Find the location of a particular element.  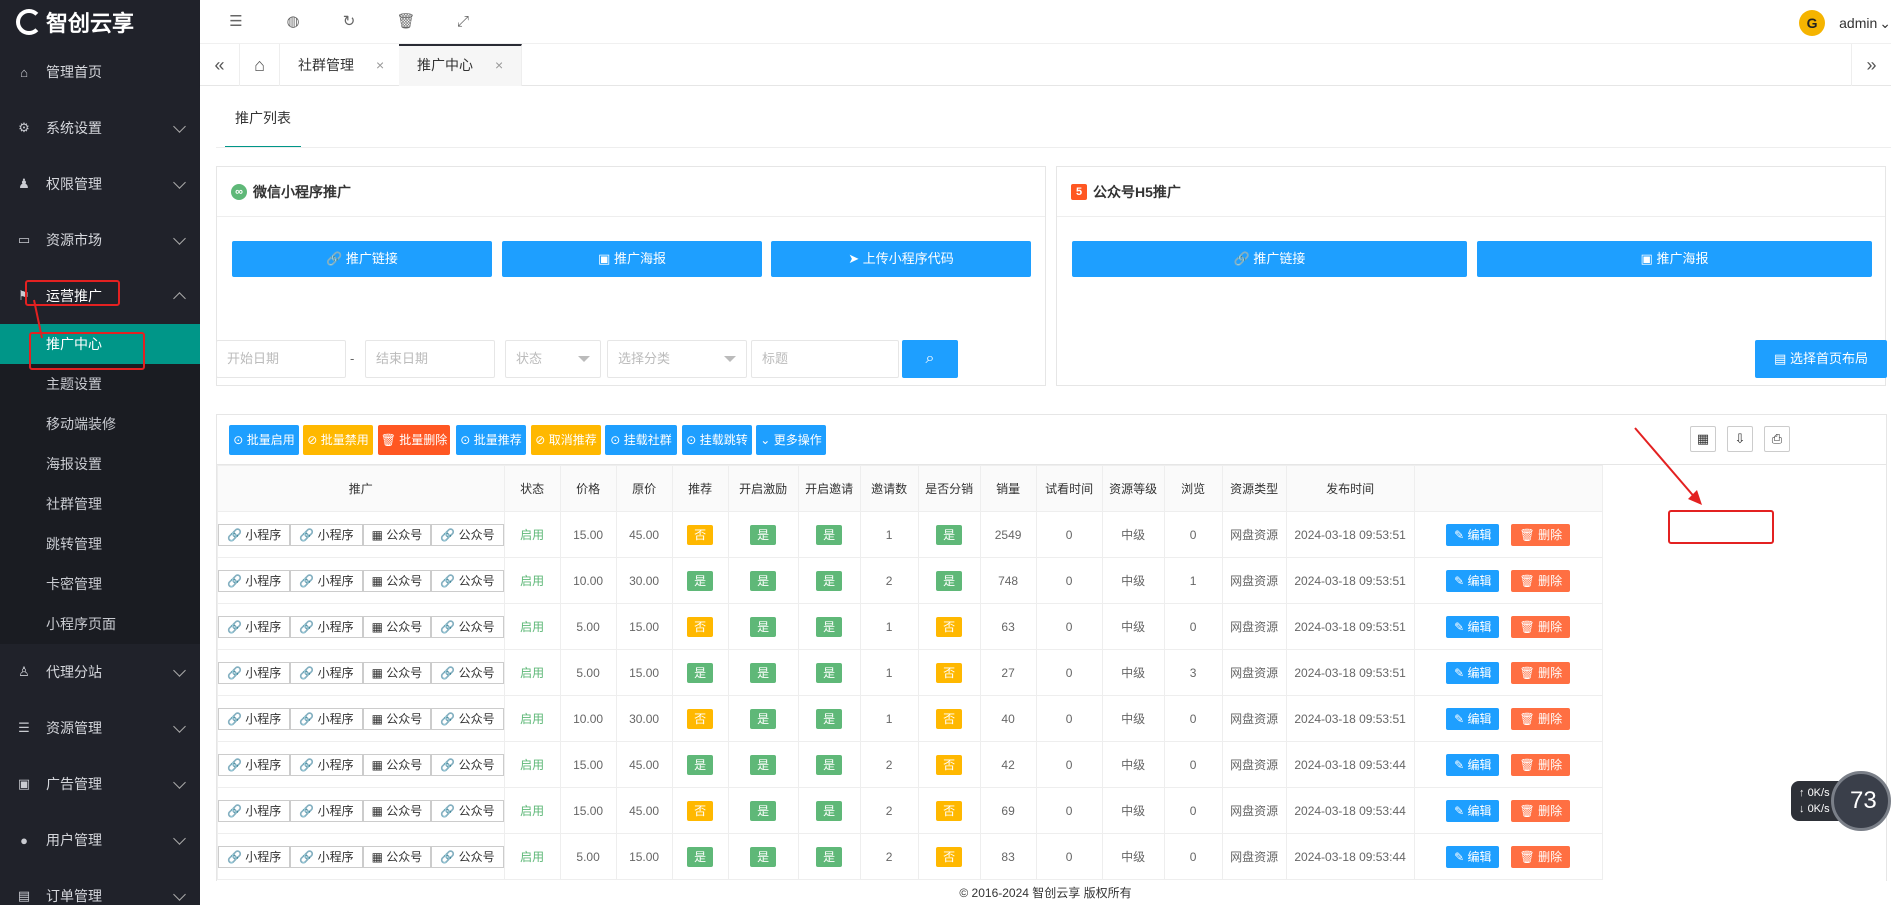

toolbar-button: ⊙ 挂载社群 is located at coordinates (641, 440).